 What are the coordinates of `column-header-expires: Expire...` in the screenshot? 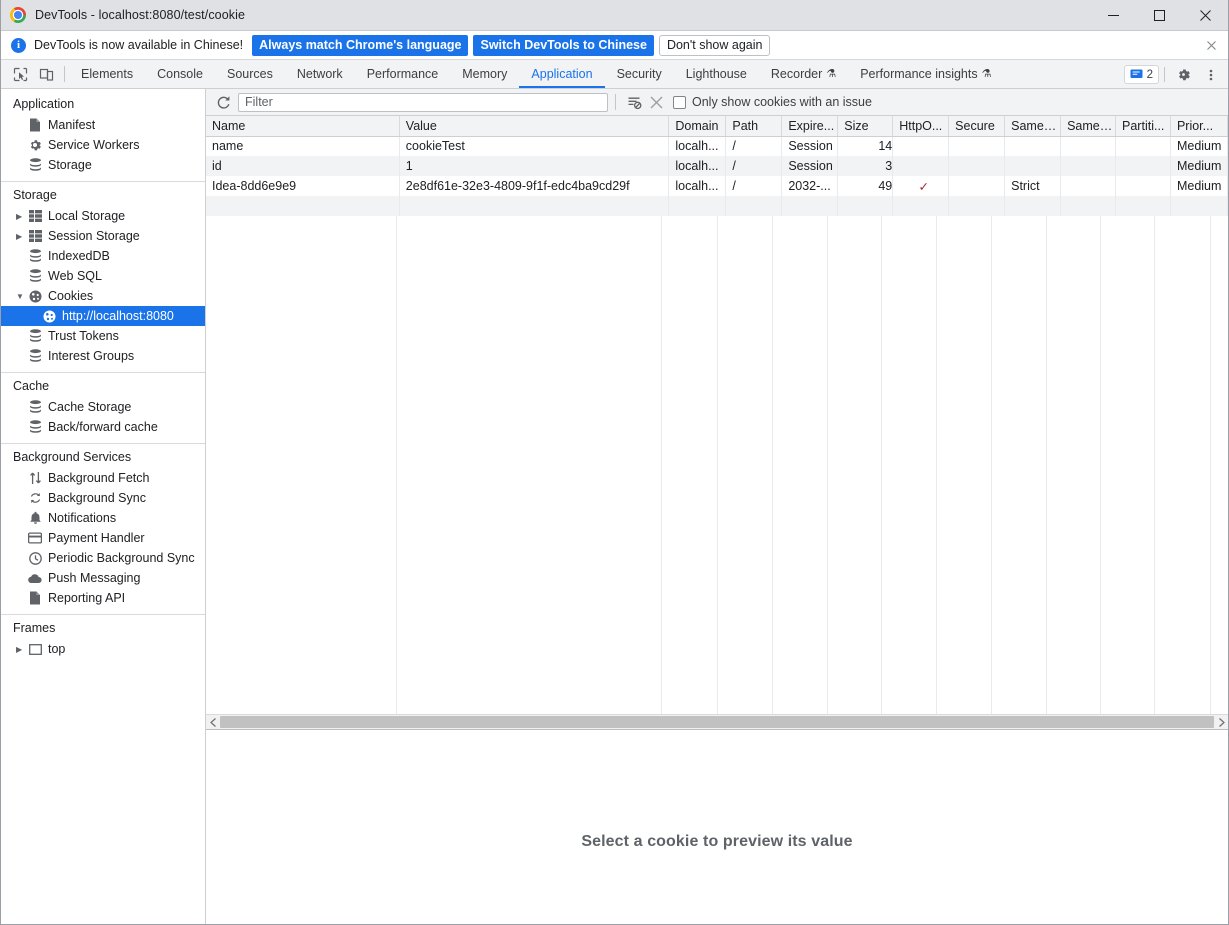 It's located at (810, 126).